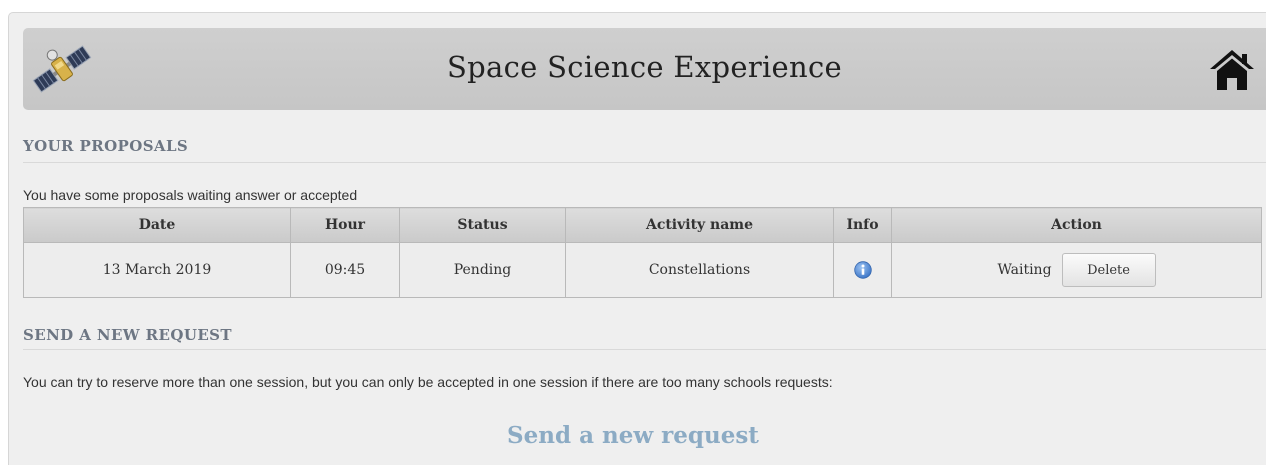  I want to click on cell-action: Waiting Delete, so click(1076, 270).